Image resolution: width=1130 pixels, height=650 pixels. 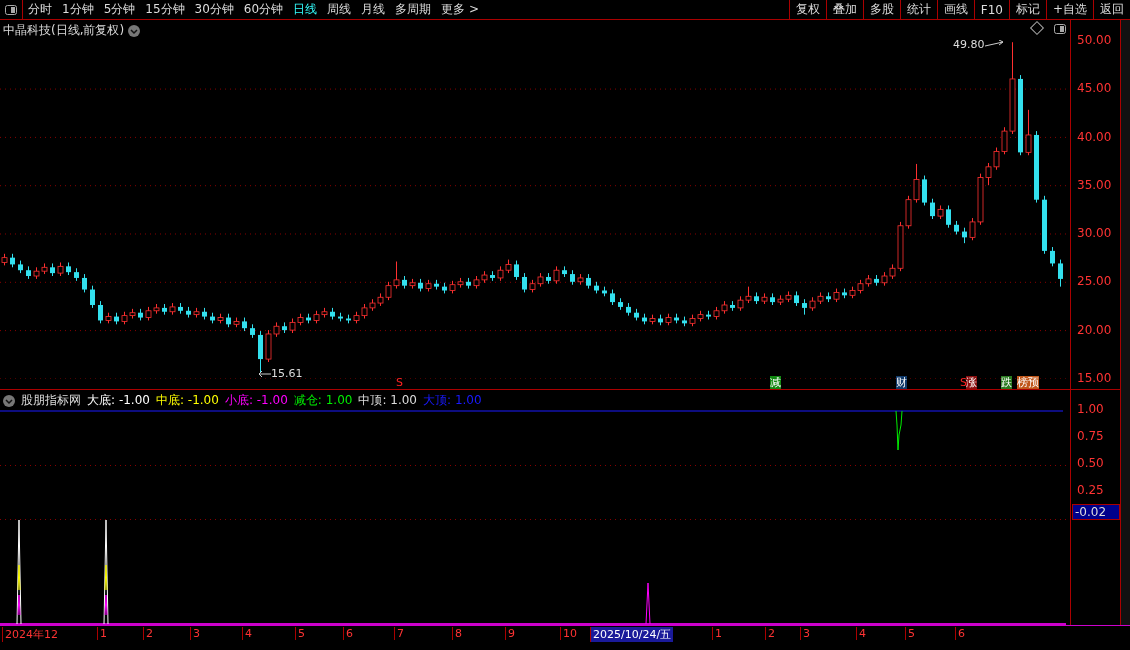 I want to click on time-axis-label: 10, so click(x=569, y=633).